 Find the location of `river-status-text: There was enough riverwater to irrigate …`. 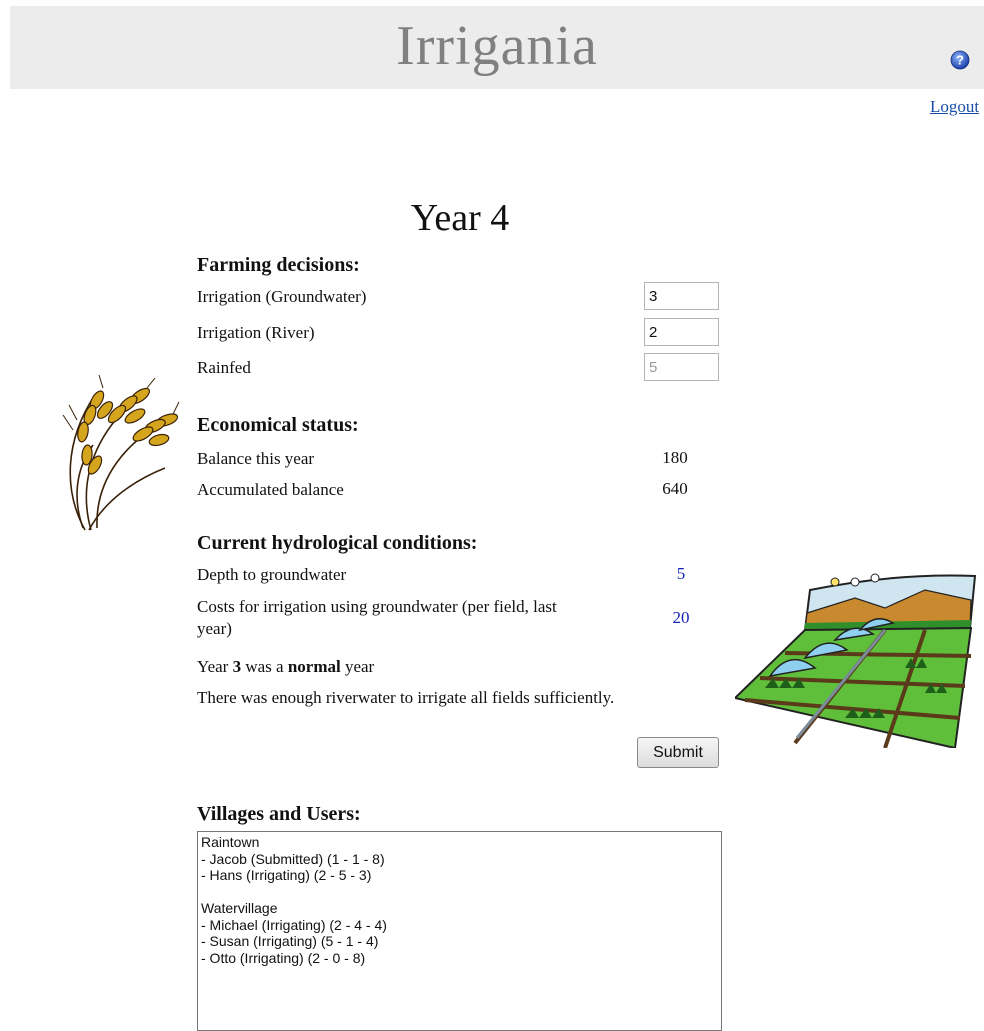

river-status-text: There was enough riverwater to irrigate … is located at coordinates (406, 697).